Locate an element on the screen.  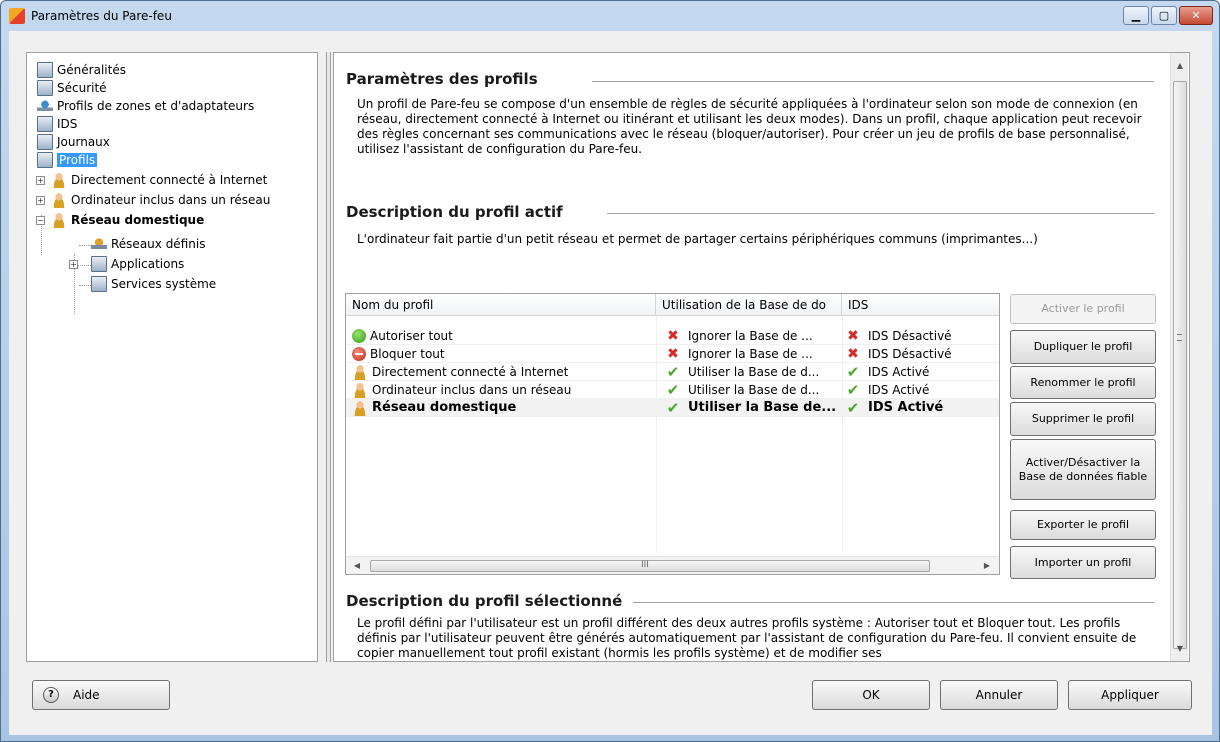
scroll-down-icon: ▼ is located at coordinates (1180, 649).